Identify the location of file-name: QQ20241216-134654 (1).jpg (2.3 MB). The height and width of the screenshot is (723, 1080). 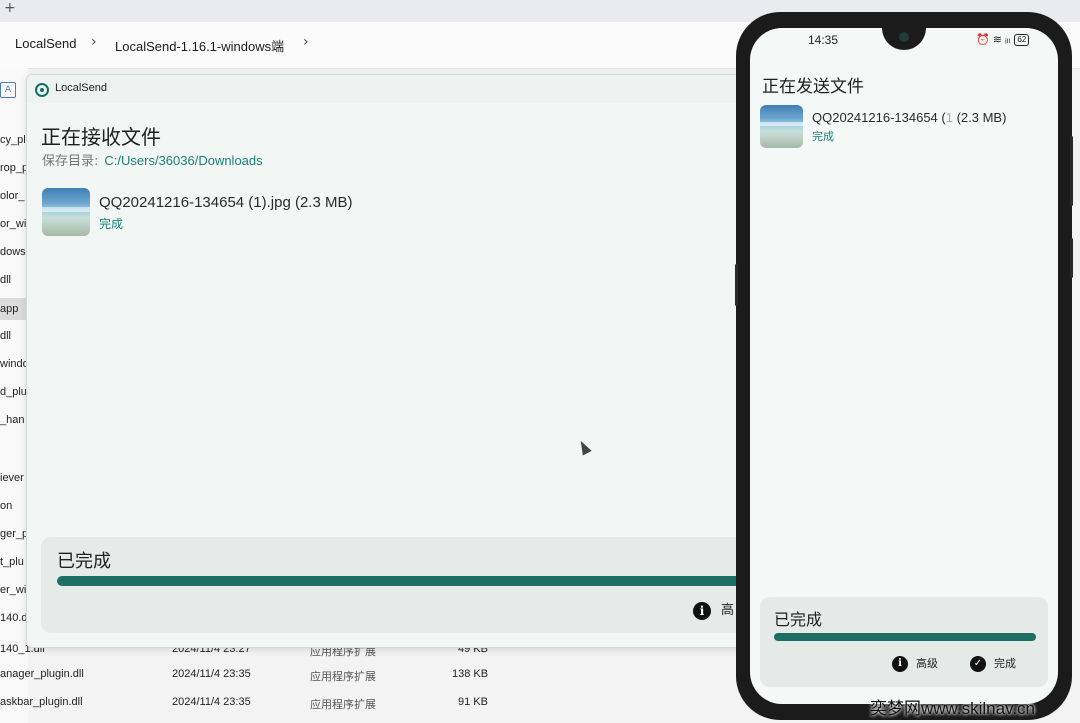
(226, 202).